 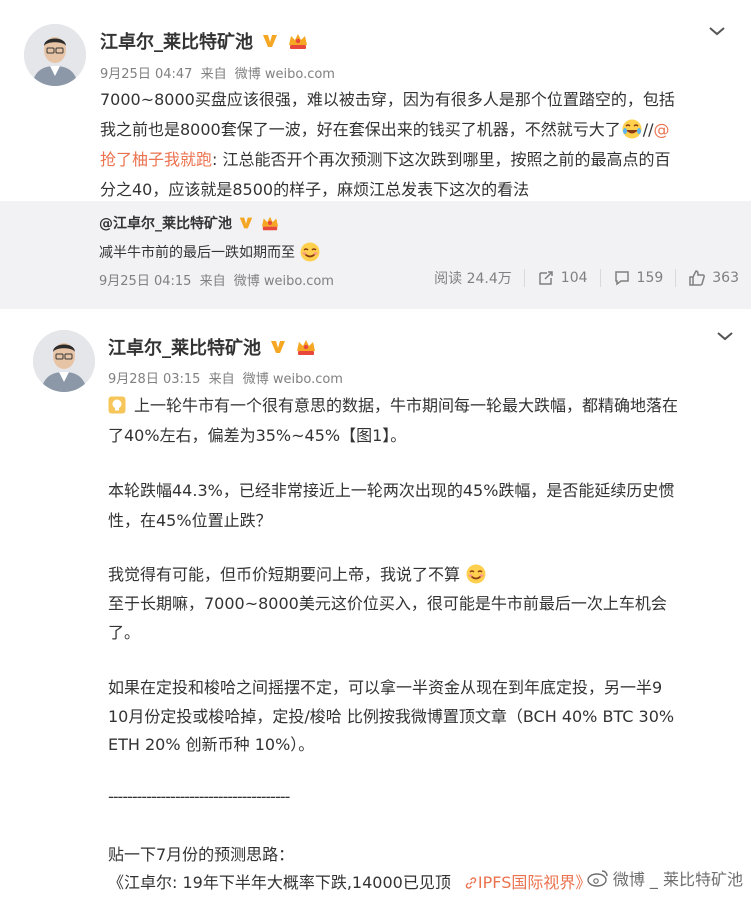 What do you see at coordinates (621, 278) in the screenshot?
I see `comment-icon` at bounding box center [621, 278].